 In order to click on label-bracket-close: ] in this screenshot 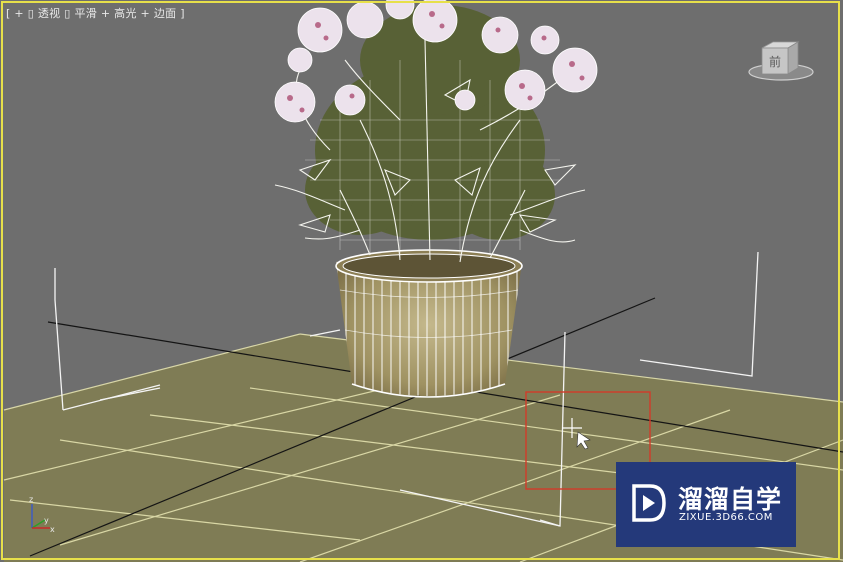, I will do `click(182, 13)`.